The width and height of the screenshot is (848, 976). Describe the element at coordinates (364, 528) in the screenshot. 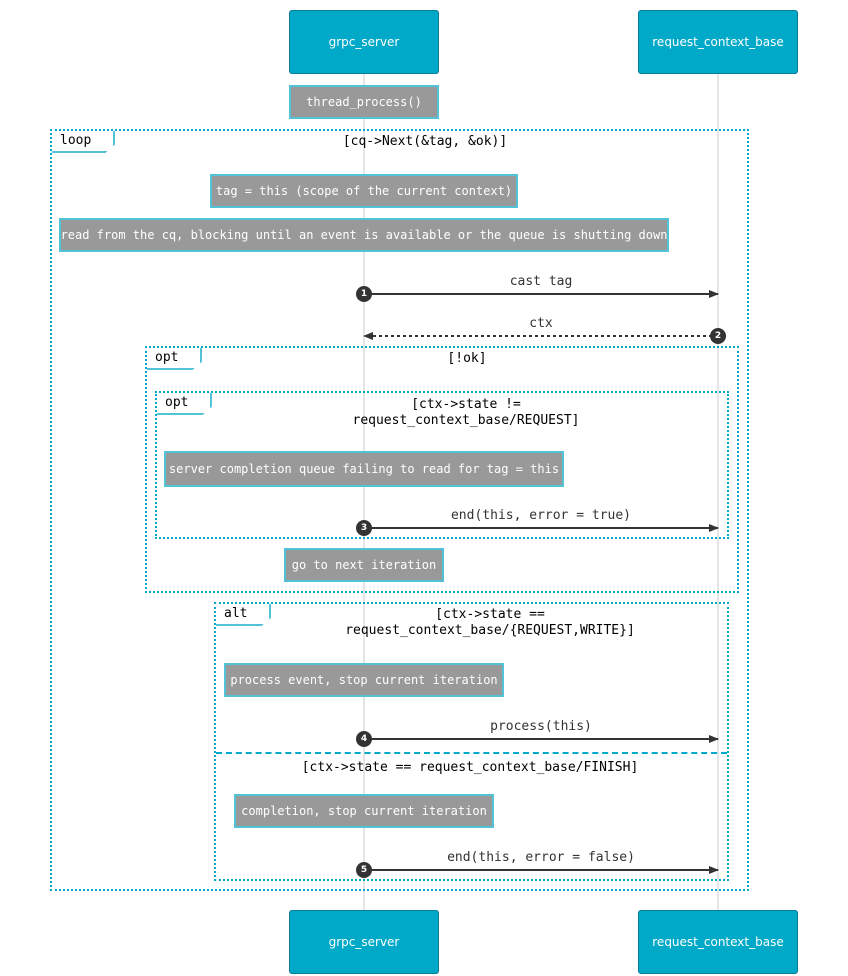

I see `message-3-number-badge: 3` at that location.